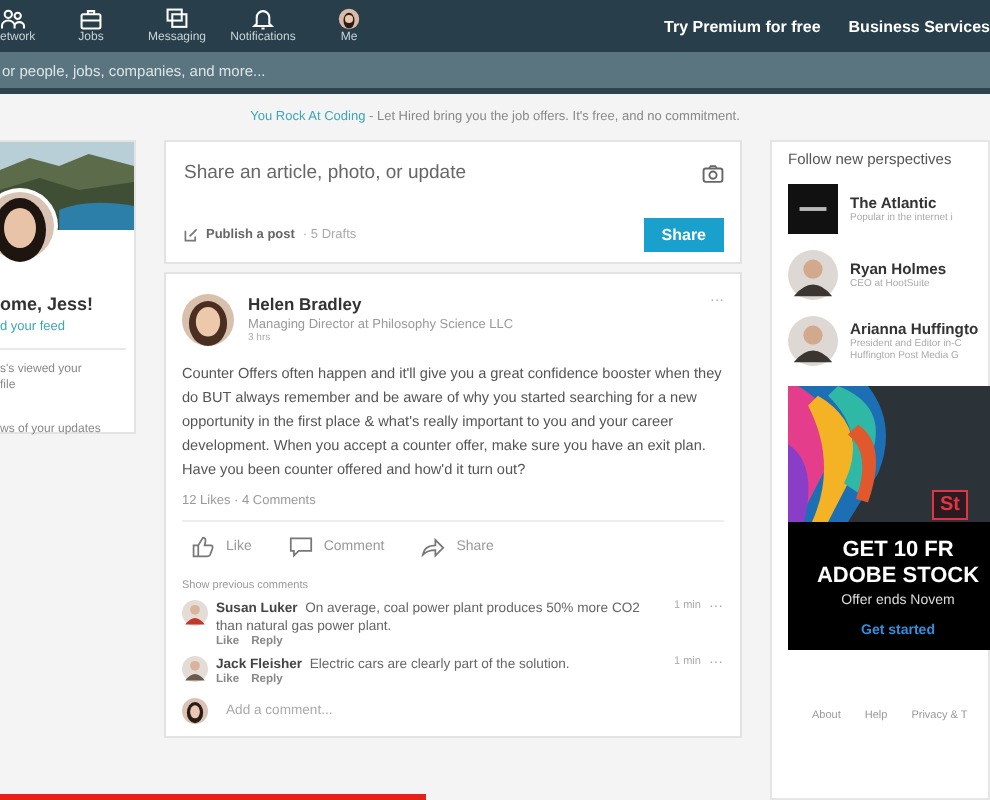  I want to click on ad-headline: GET 10 FR, so click(898, 551).